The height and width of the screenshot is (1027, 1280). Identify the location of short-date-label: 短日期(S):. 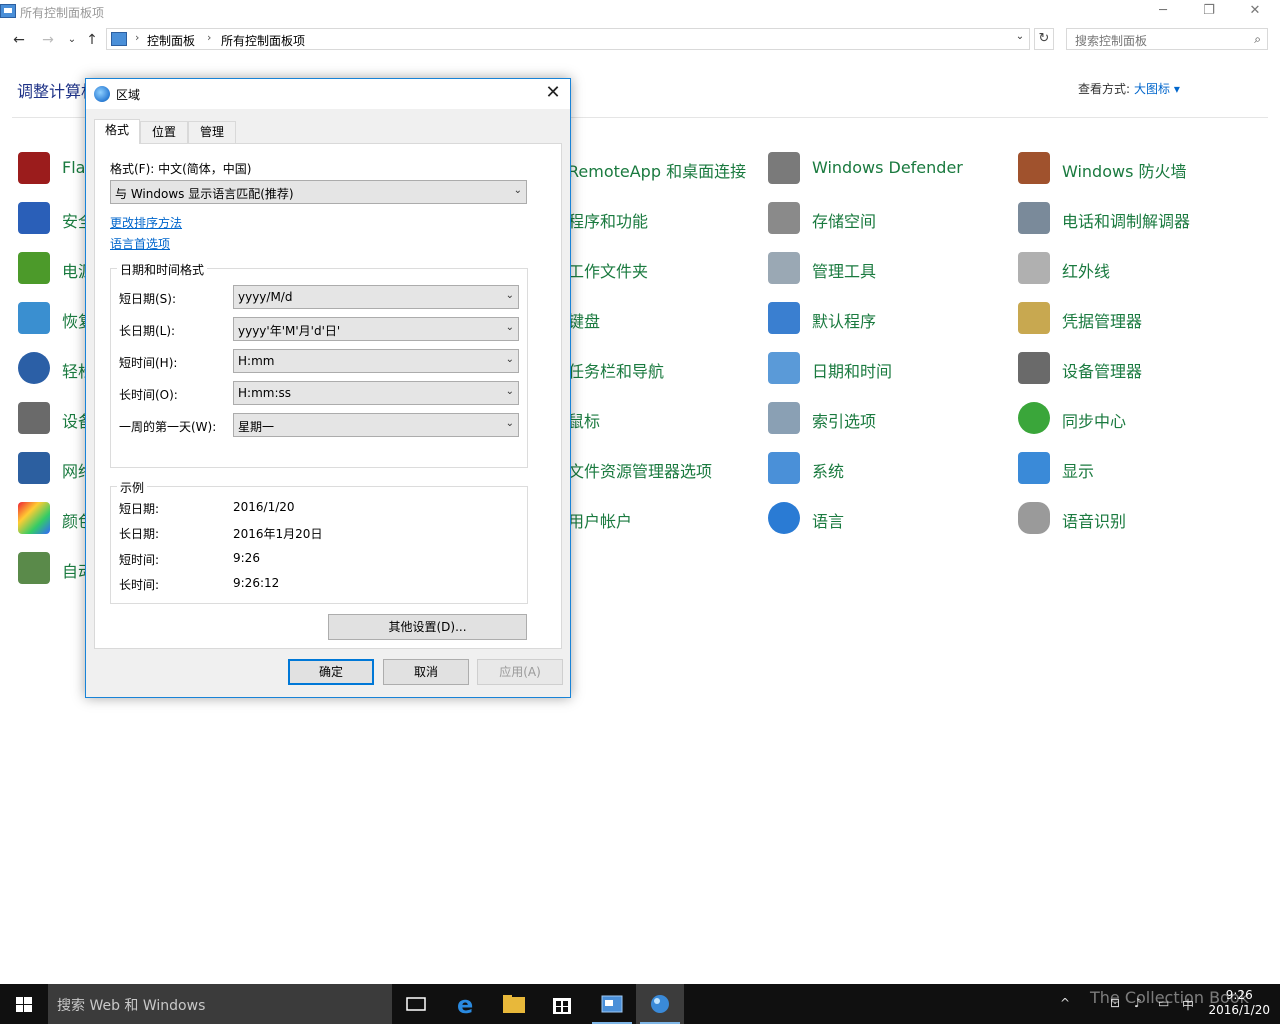
(148, 299).